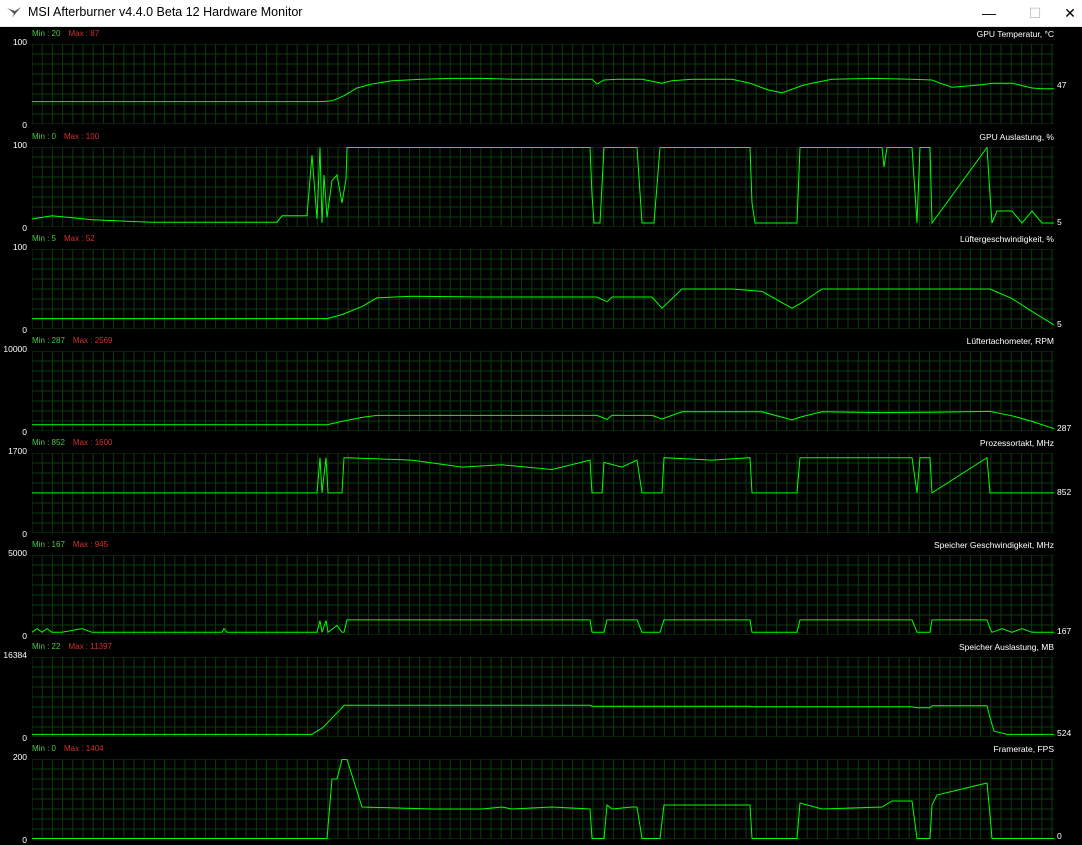  Describe the element at coordinates (84, 748) in the screenshot. I see `max-value: Max : 1404` at that location.